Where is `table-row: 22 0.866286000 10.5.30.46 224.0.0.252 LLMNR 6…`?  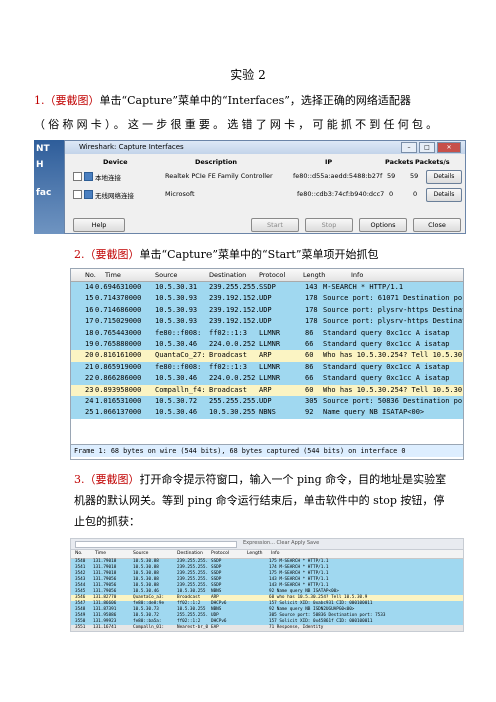 table-row: 22 0.866286000 10.5.30.46 224.0.0.252 LLMNR 6… is located at coordinates (267, 379).